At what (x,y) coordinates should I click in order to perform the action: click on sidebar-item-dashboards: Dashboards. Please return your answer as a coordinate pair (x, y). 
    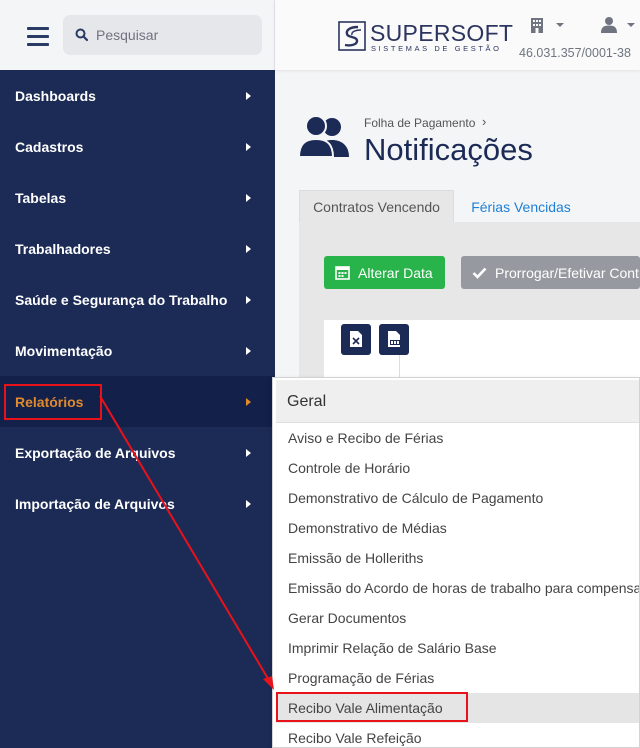
    Looking at the image, I should click on (137, 95).